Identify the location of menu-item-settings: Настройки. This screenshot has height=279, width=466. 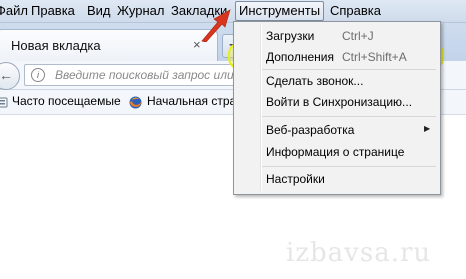
(295, 179).